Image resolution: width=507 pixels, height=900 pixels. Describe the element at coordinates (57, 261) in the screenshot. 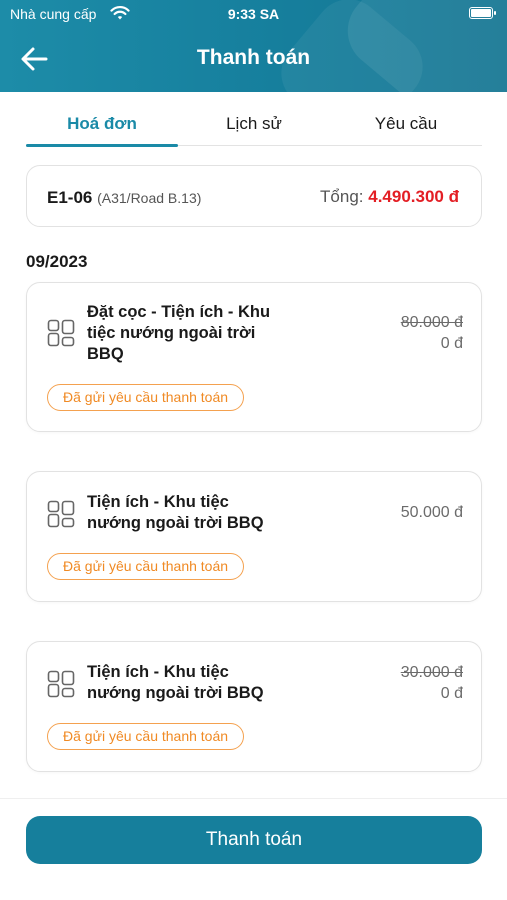

I see `month-heading: 09/2023` at that location.